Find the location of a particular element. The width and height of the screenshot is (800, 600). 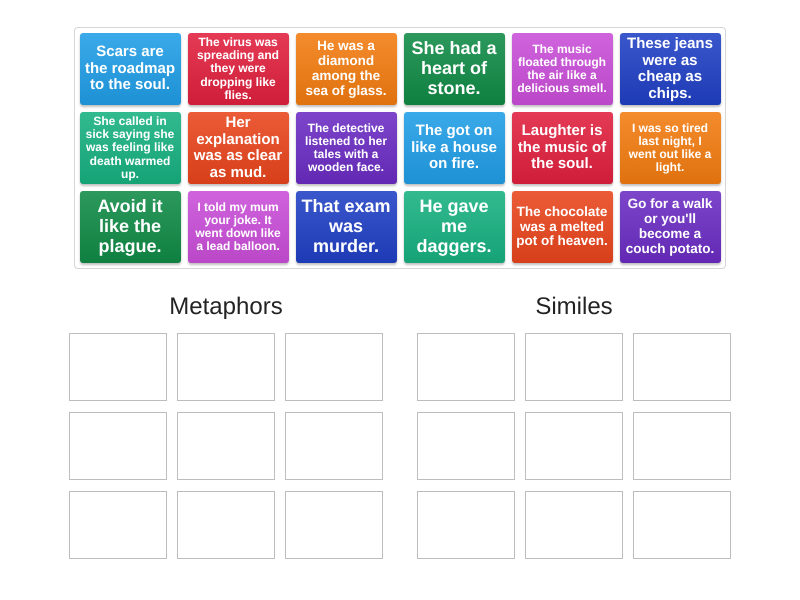

draggable-card: I was so tired last night, I went out like a light. is located at coordinates (670, 148).